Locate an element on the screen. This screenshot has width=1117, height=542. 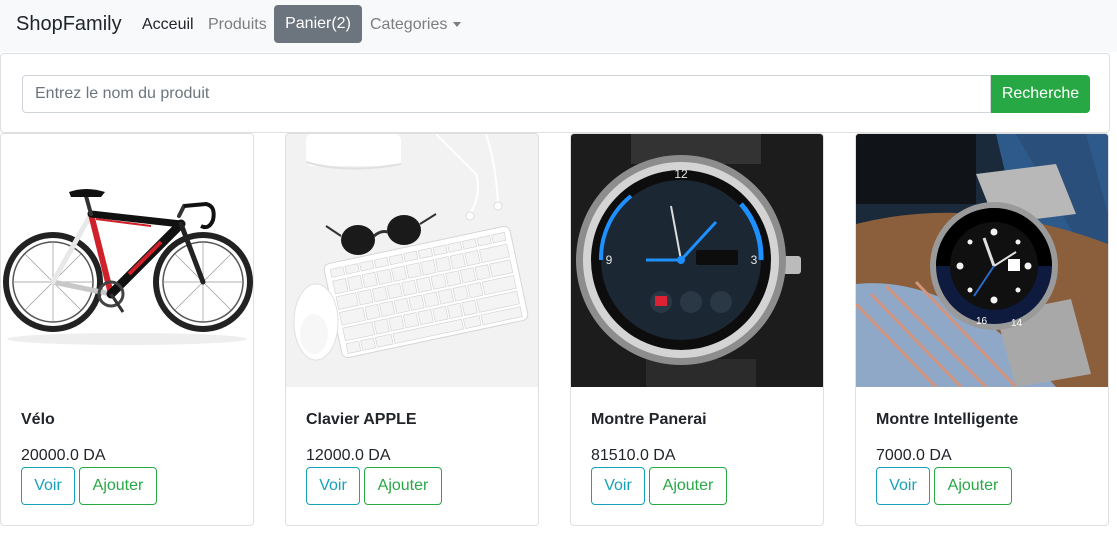
product-price: 7000.0 DA is located at coordinates (914, 455).